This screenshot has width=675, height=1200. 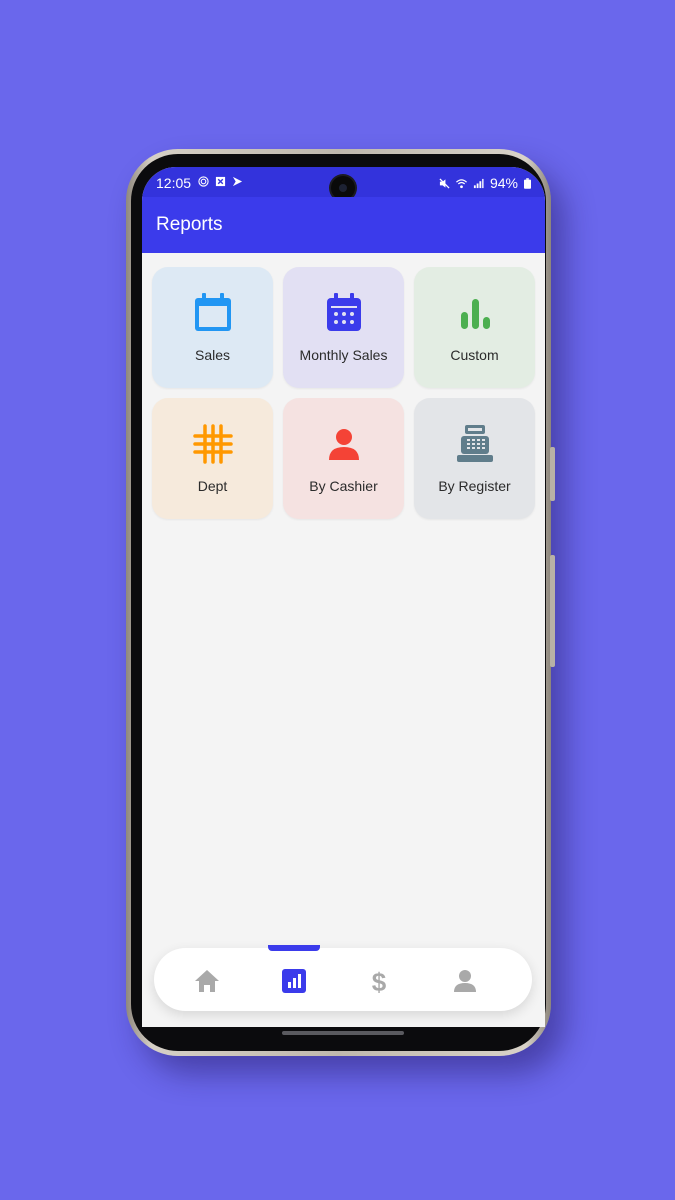 I want to click on volume-button, so click(x=552, y=474).